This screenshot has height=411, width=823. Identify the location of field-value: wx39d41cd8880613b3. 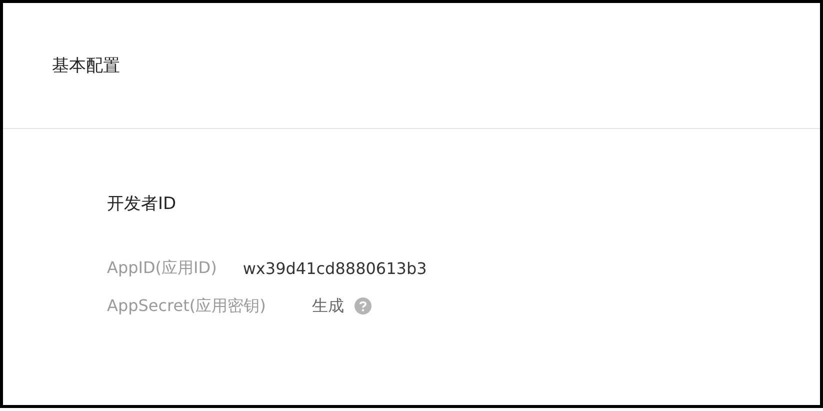
(334, 268).